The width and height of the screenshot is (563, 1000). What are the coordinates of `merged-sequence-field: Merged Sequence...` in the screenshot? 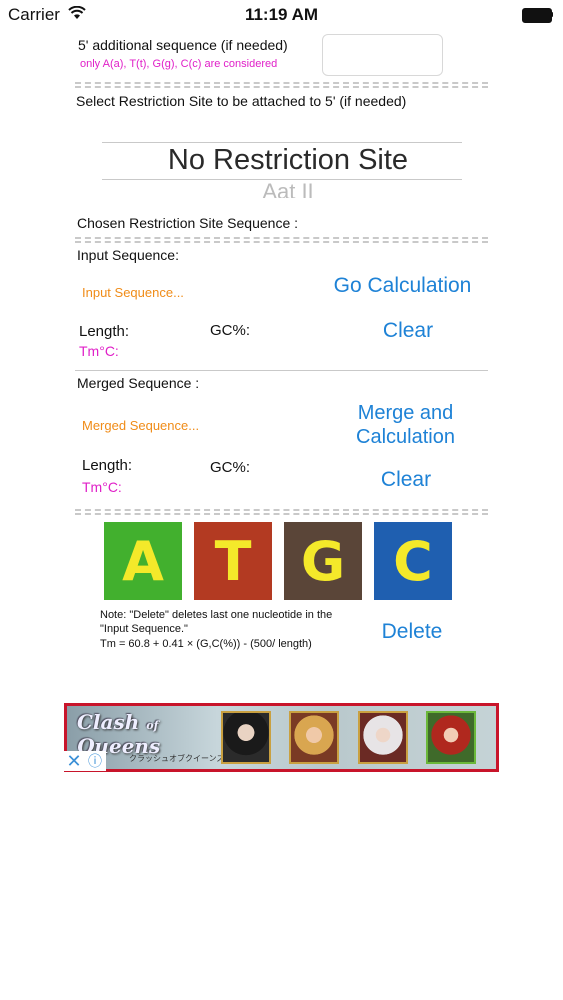 It's located at (140, 425).